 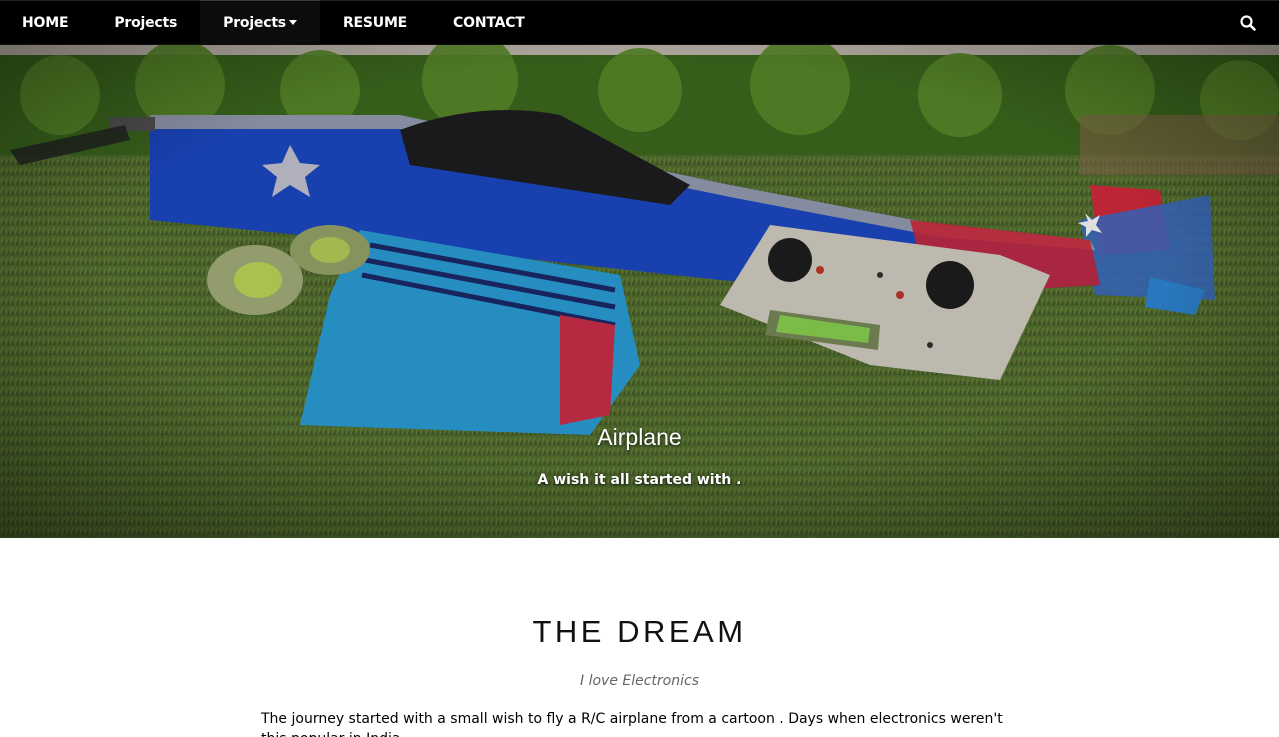 What do you see at coordinates (639, 22) in the screenshot?
I see `top-navbar: HOME Projects Projects RESUME CONTACT` at bounding box center [639, 22].